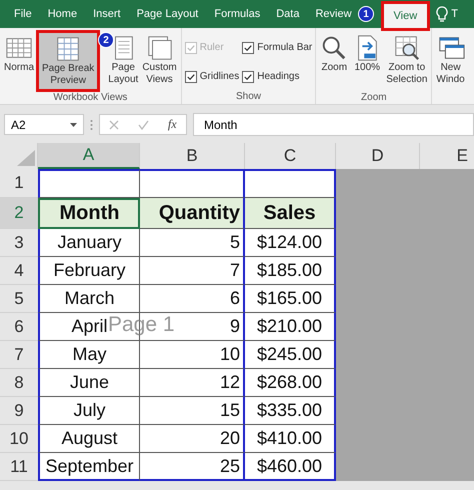 This screenshot has height=490, width=474. Describe the element at coordinates (442, 14) in the screenshot. I see `lightbulb-icon` at that location.